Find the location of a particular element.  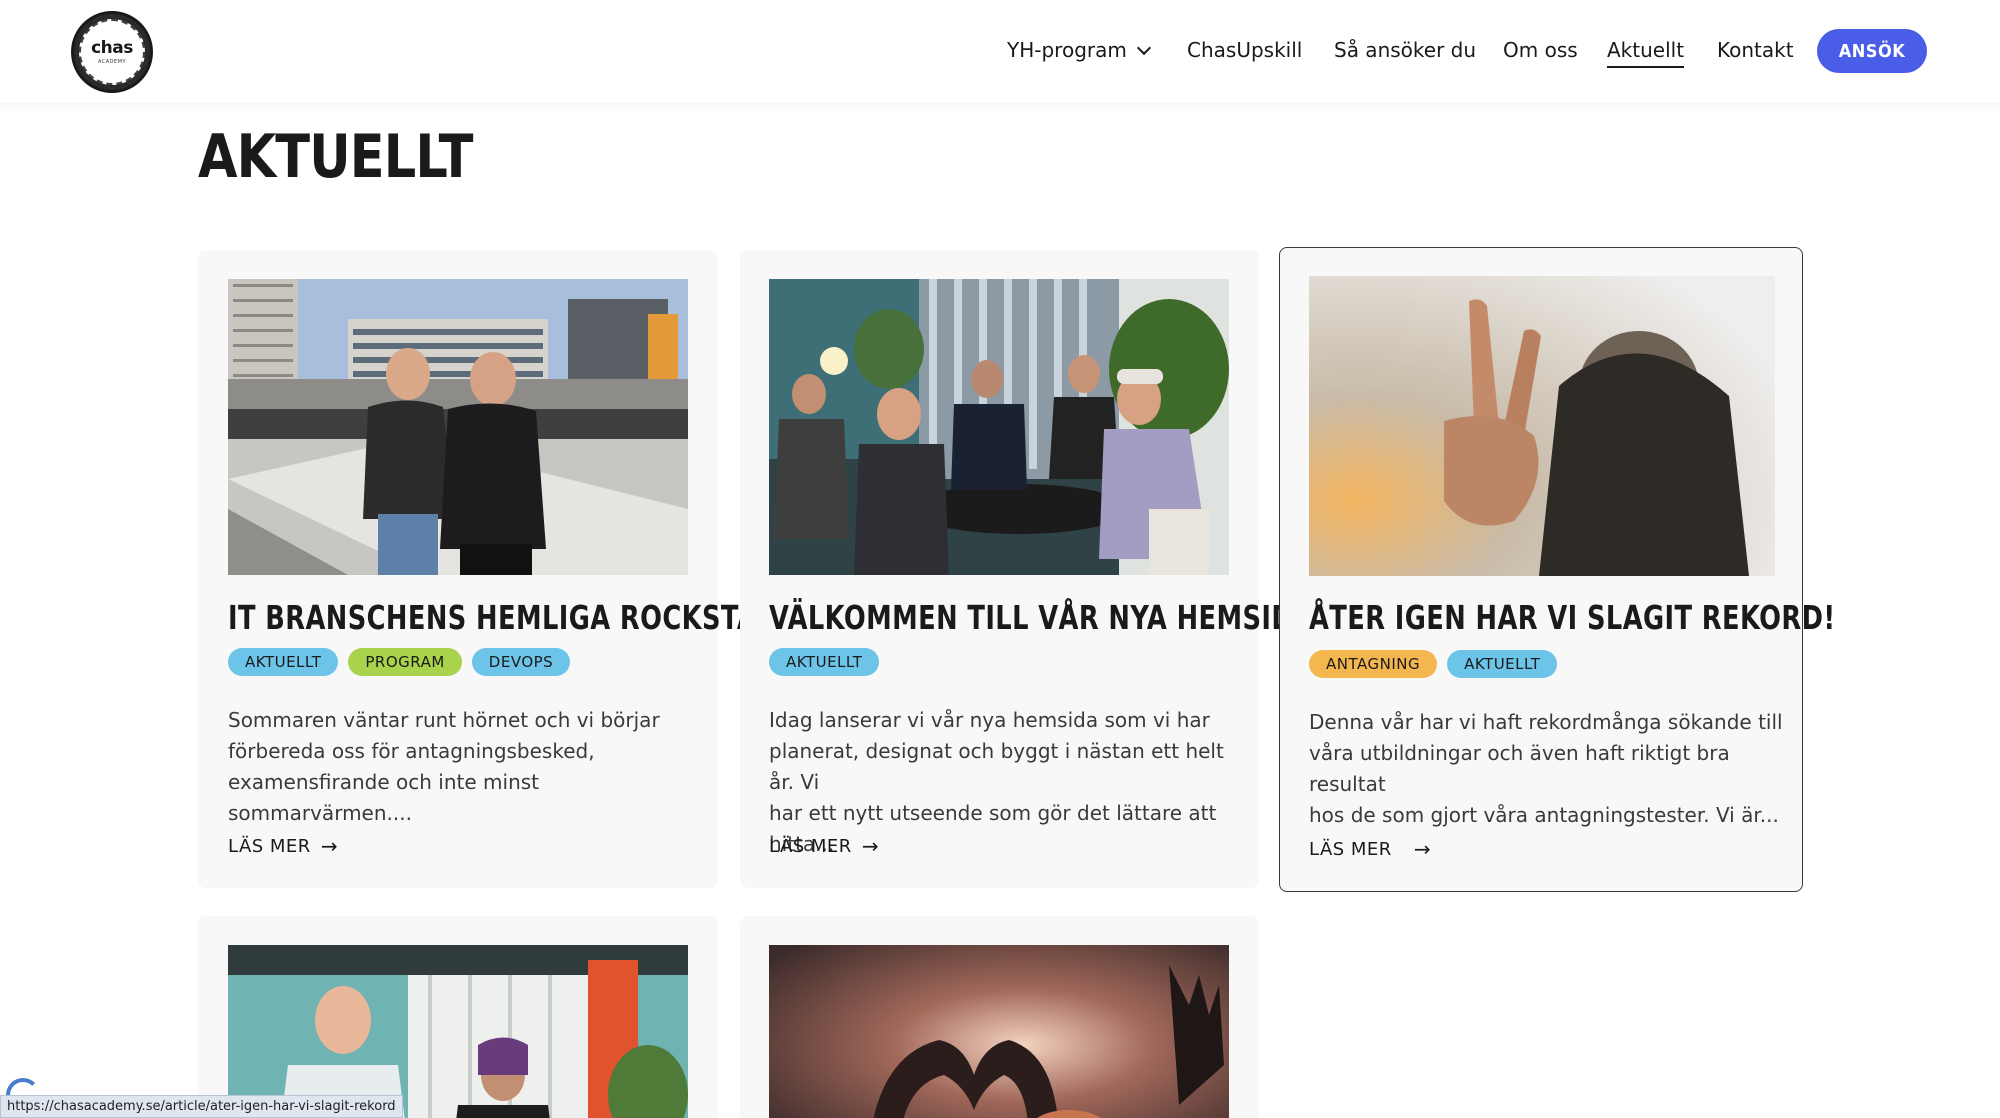

article-tags: ANTAGNING AKTUELLT is located at coordinates (1433, 664).